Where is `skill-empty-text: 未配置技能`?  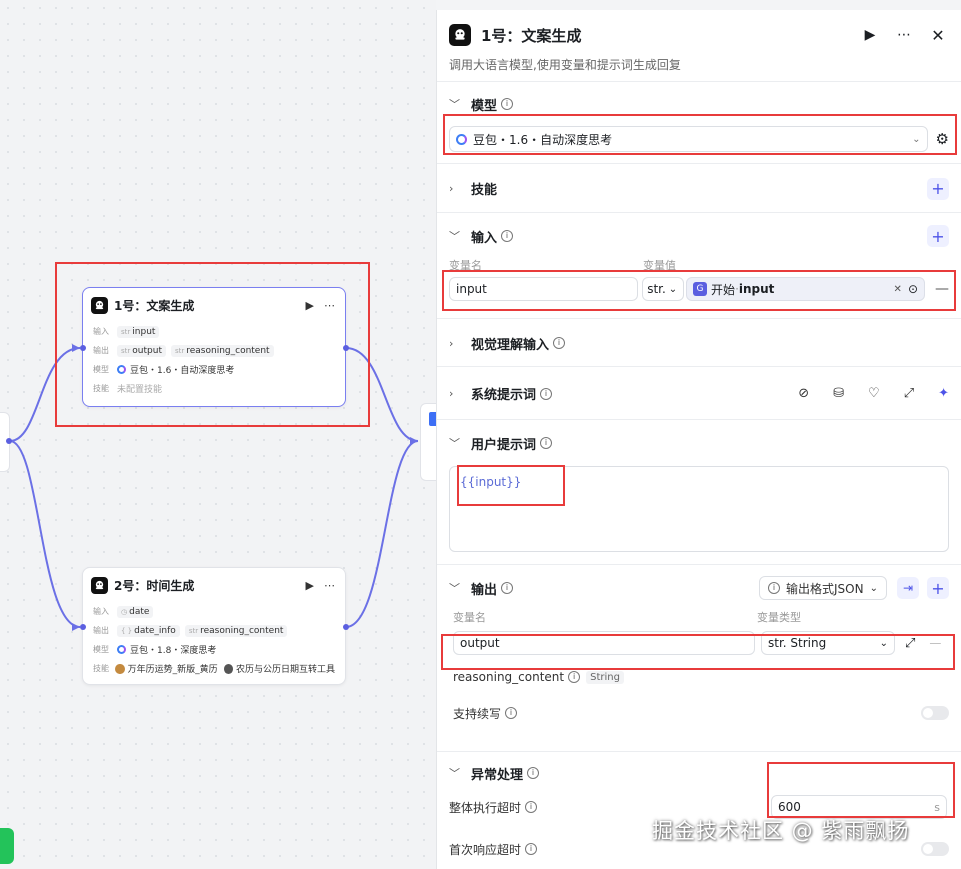
skill-empty-text: 未配置技能 is located at coordinates (140, 390).